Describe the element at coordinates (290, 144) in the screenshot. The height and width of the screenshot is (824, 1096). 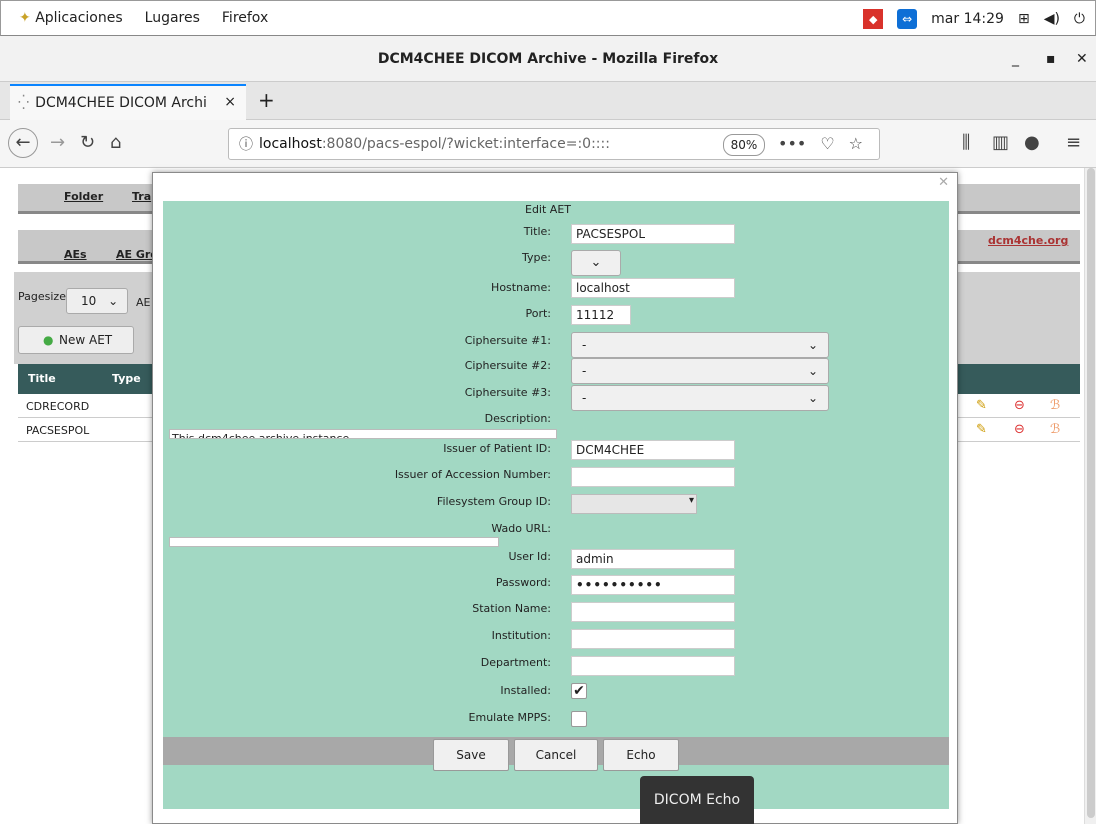
I see `url-host: localhost` at that location.